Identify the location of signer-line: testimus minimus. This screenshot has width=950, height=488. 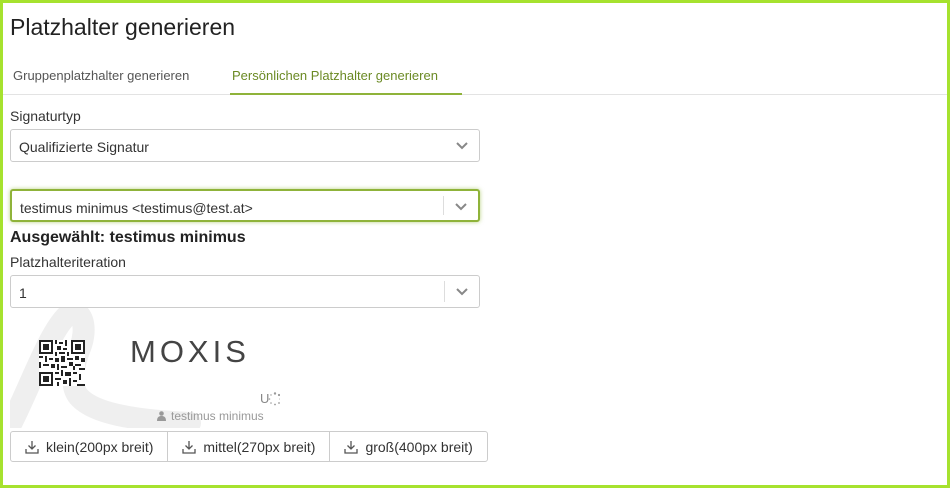
(210, 416).